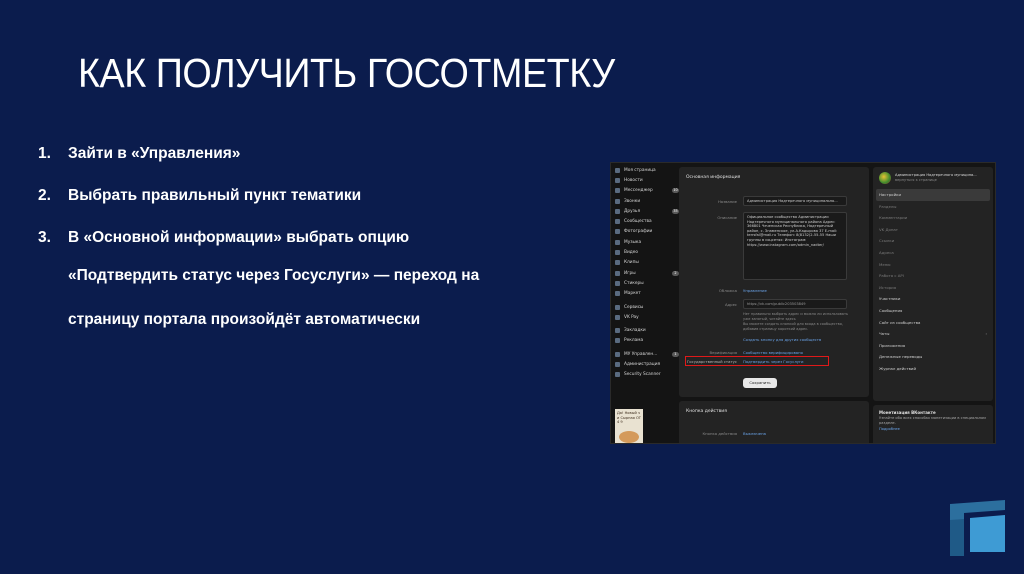 The width and height of the screenshot is (1024, 574). I want to click on shield-icon, so click(617, 375).